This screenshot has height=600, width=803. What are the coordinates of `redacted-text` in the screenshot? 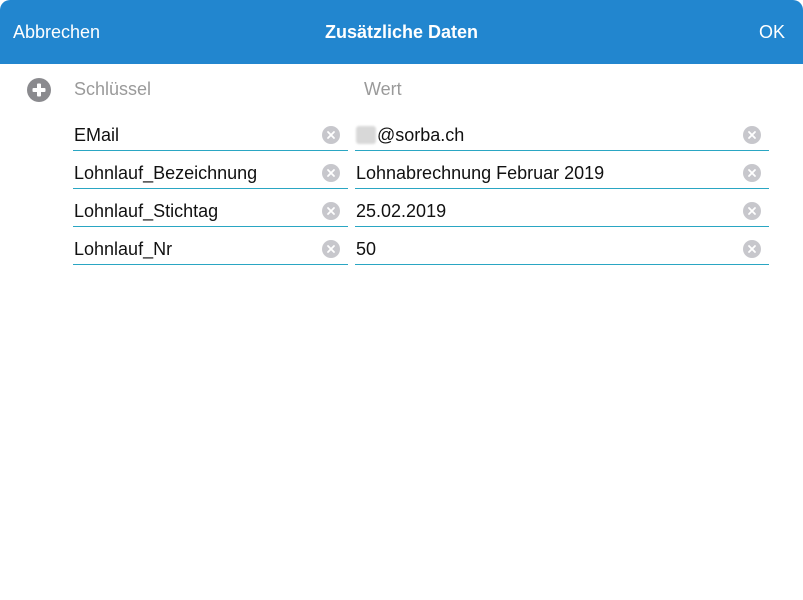 It's located at (366, 135).